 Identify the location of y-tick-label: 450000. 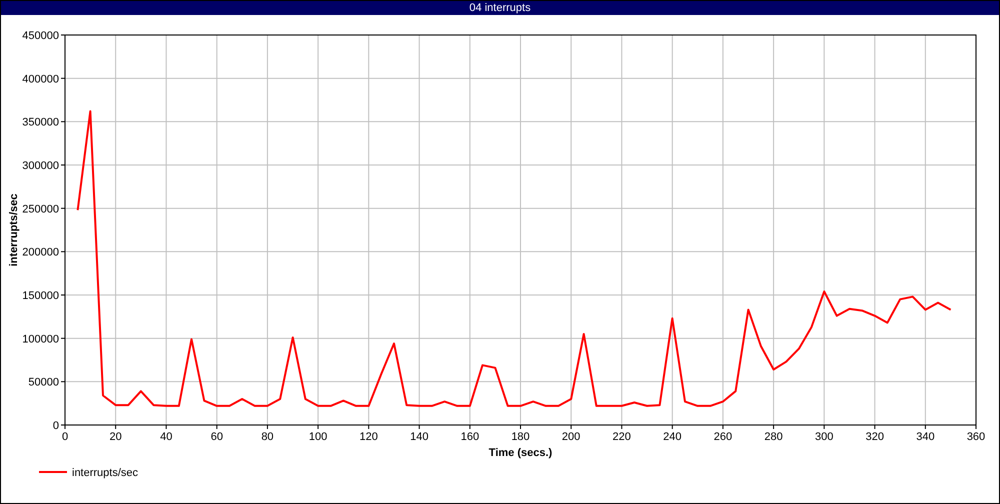
(40, 36).